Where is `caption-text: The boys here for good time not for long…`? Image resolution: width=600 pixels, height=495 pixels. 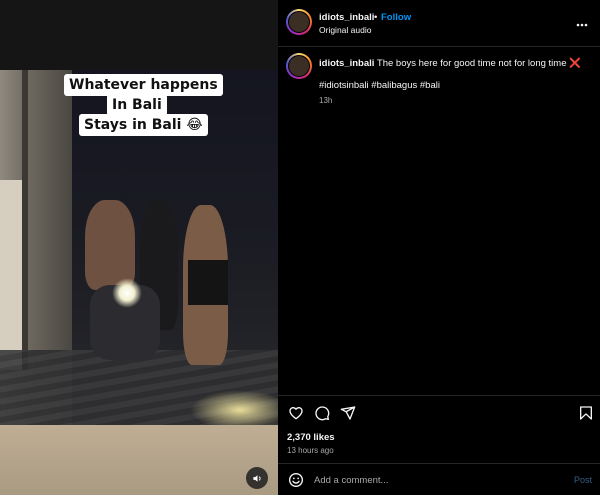
caption-text: The boys here for good time not for long… is located at coordinates (471, 63).